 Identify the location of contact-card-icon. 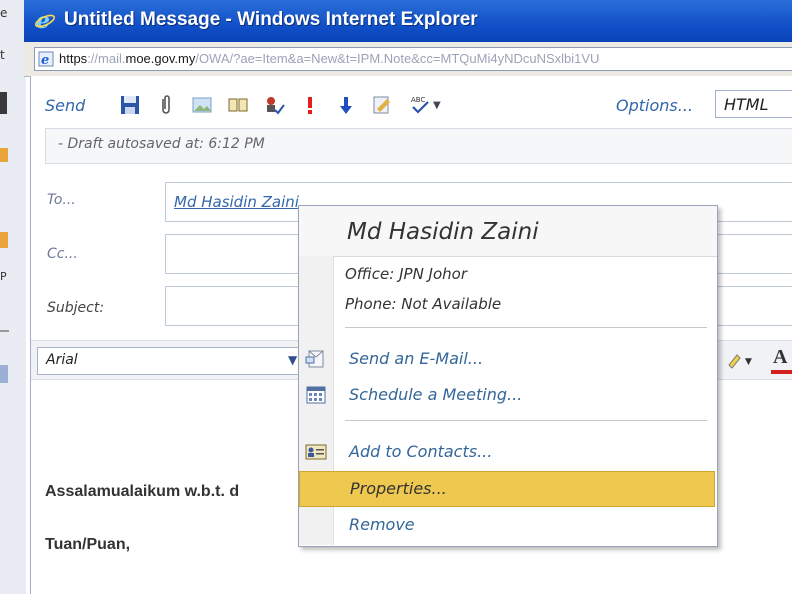
(316, 452).